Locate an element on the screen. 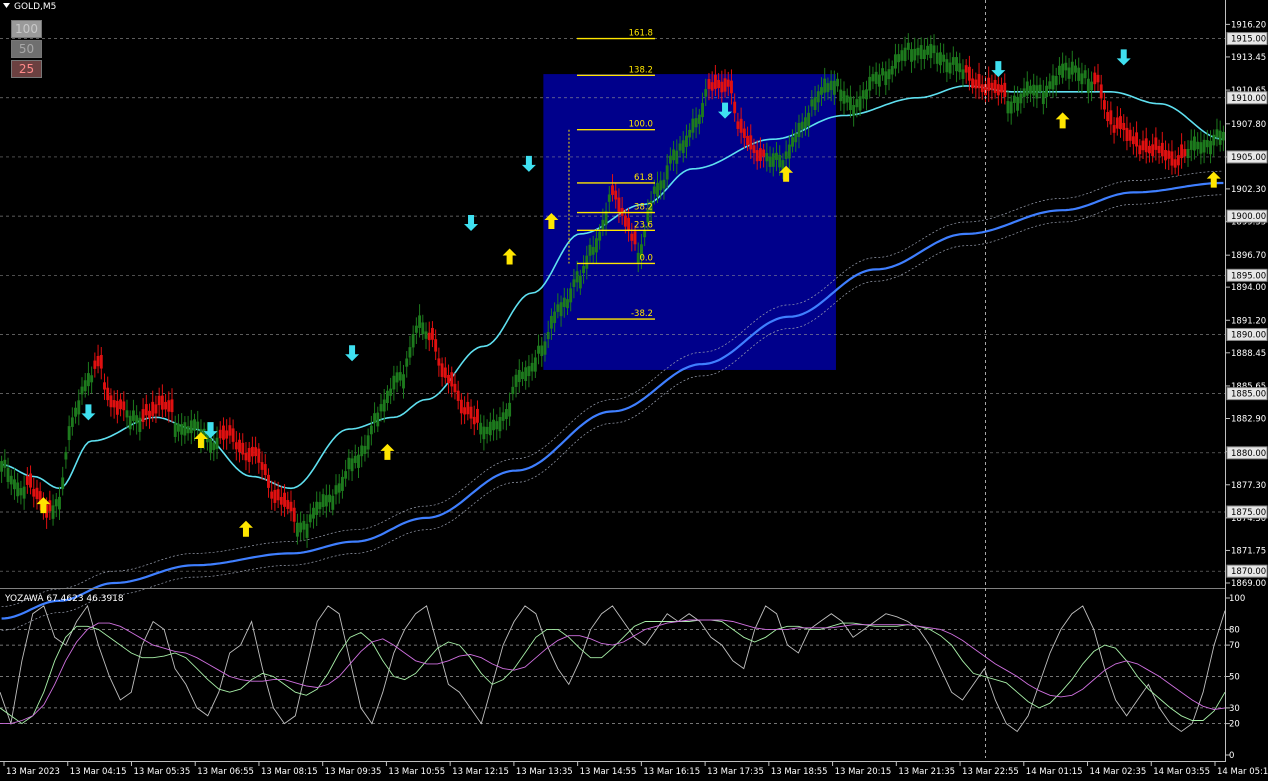 This screenshot has height=781, width=1268. price-axis-label: 1916.20 is located at coordinates (1248, 25).